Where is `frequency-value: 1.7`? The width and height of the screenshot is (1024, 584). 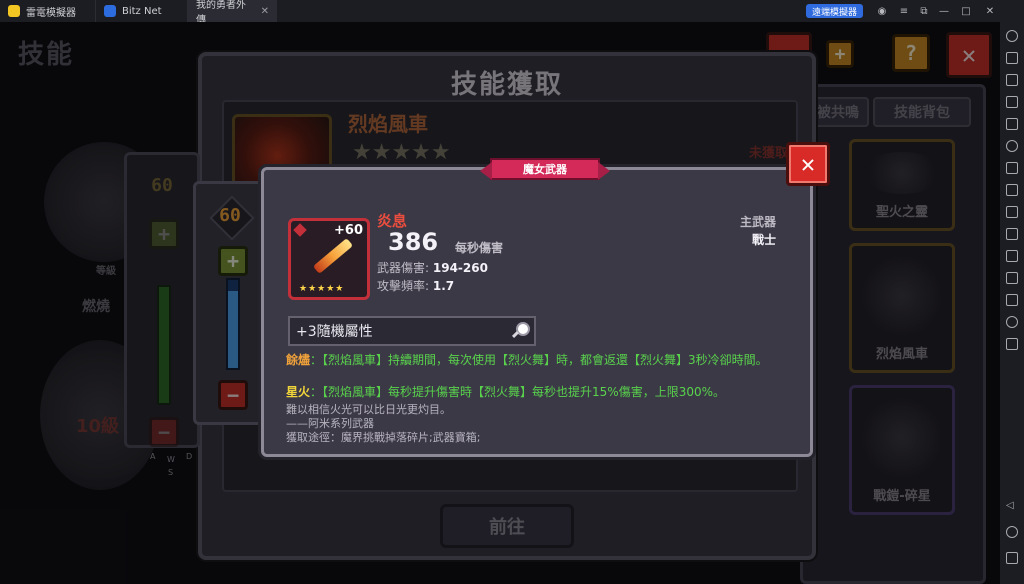
frequency-value: 1.7 is located at coordinates (443, 286).